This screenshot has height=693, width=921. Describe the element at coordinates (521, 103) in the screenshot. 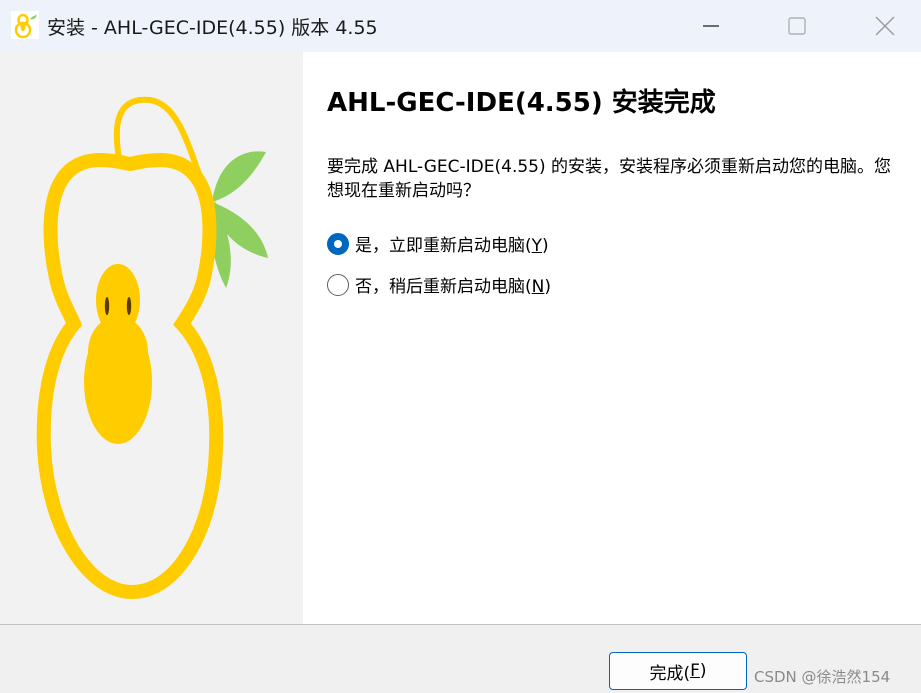

I see `page-title: AHL-GEC-IDE(4.55) 安装完成` at that location.